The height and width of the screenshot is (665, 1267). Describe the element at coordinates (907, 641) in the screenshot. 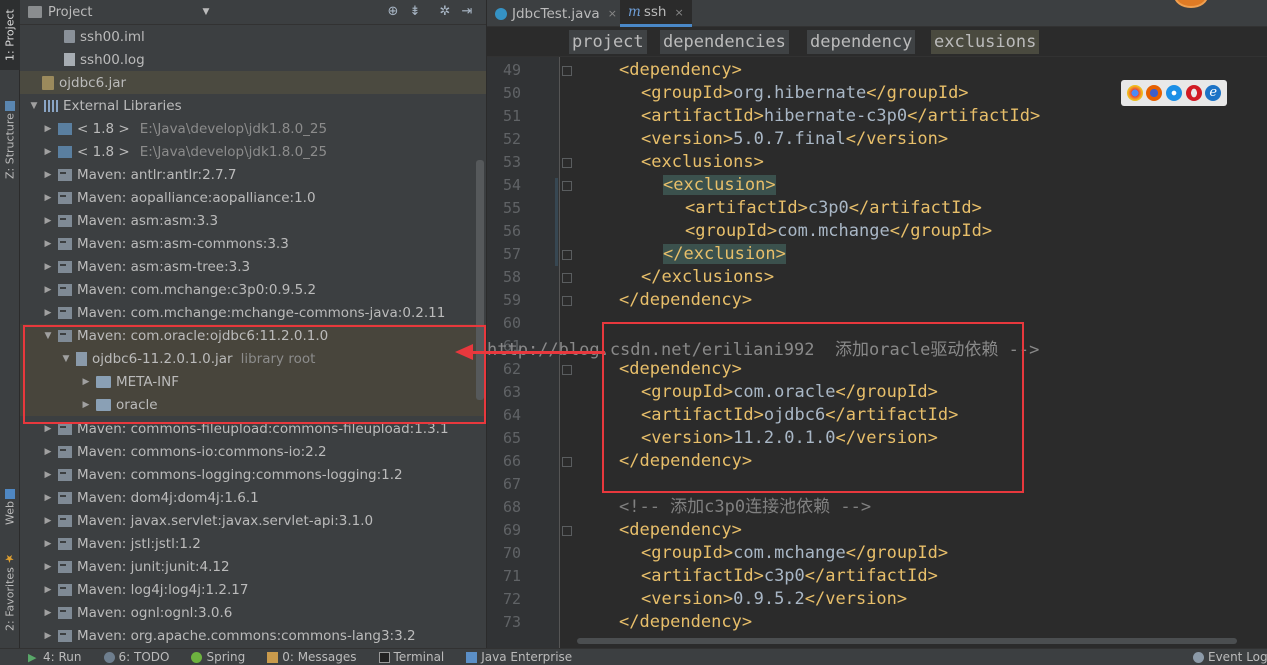

I see `editor-horizontal-scrollbar` at that location.